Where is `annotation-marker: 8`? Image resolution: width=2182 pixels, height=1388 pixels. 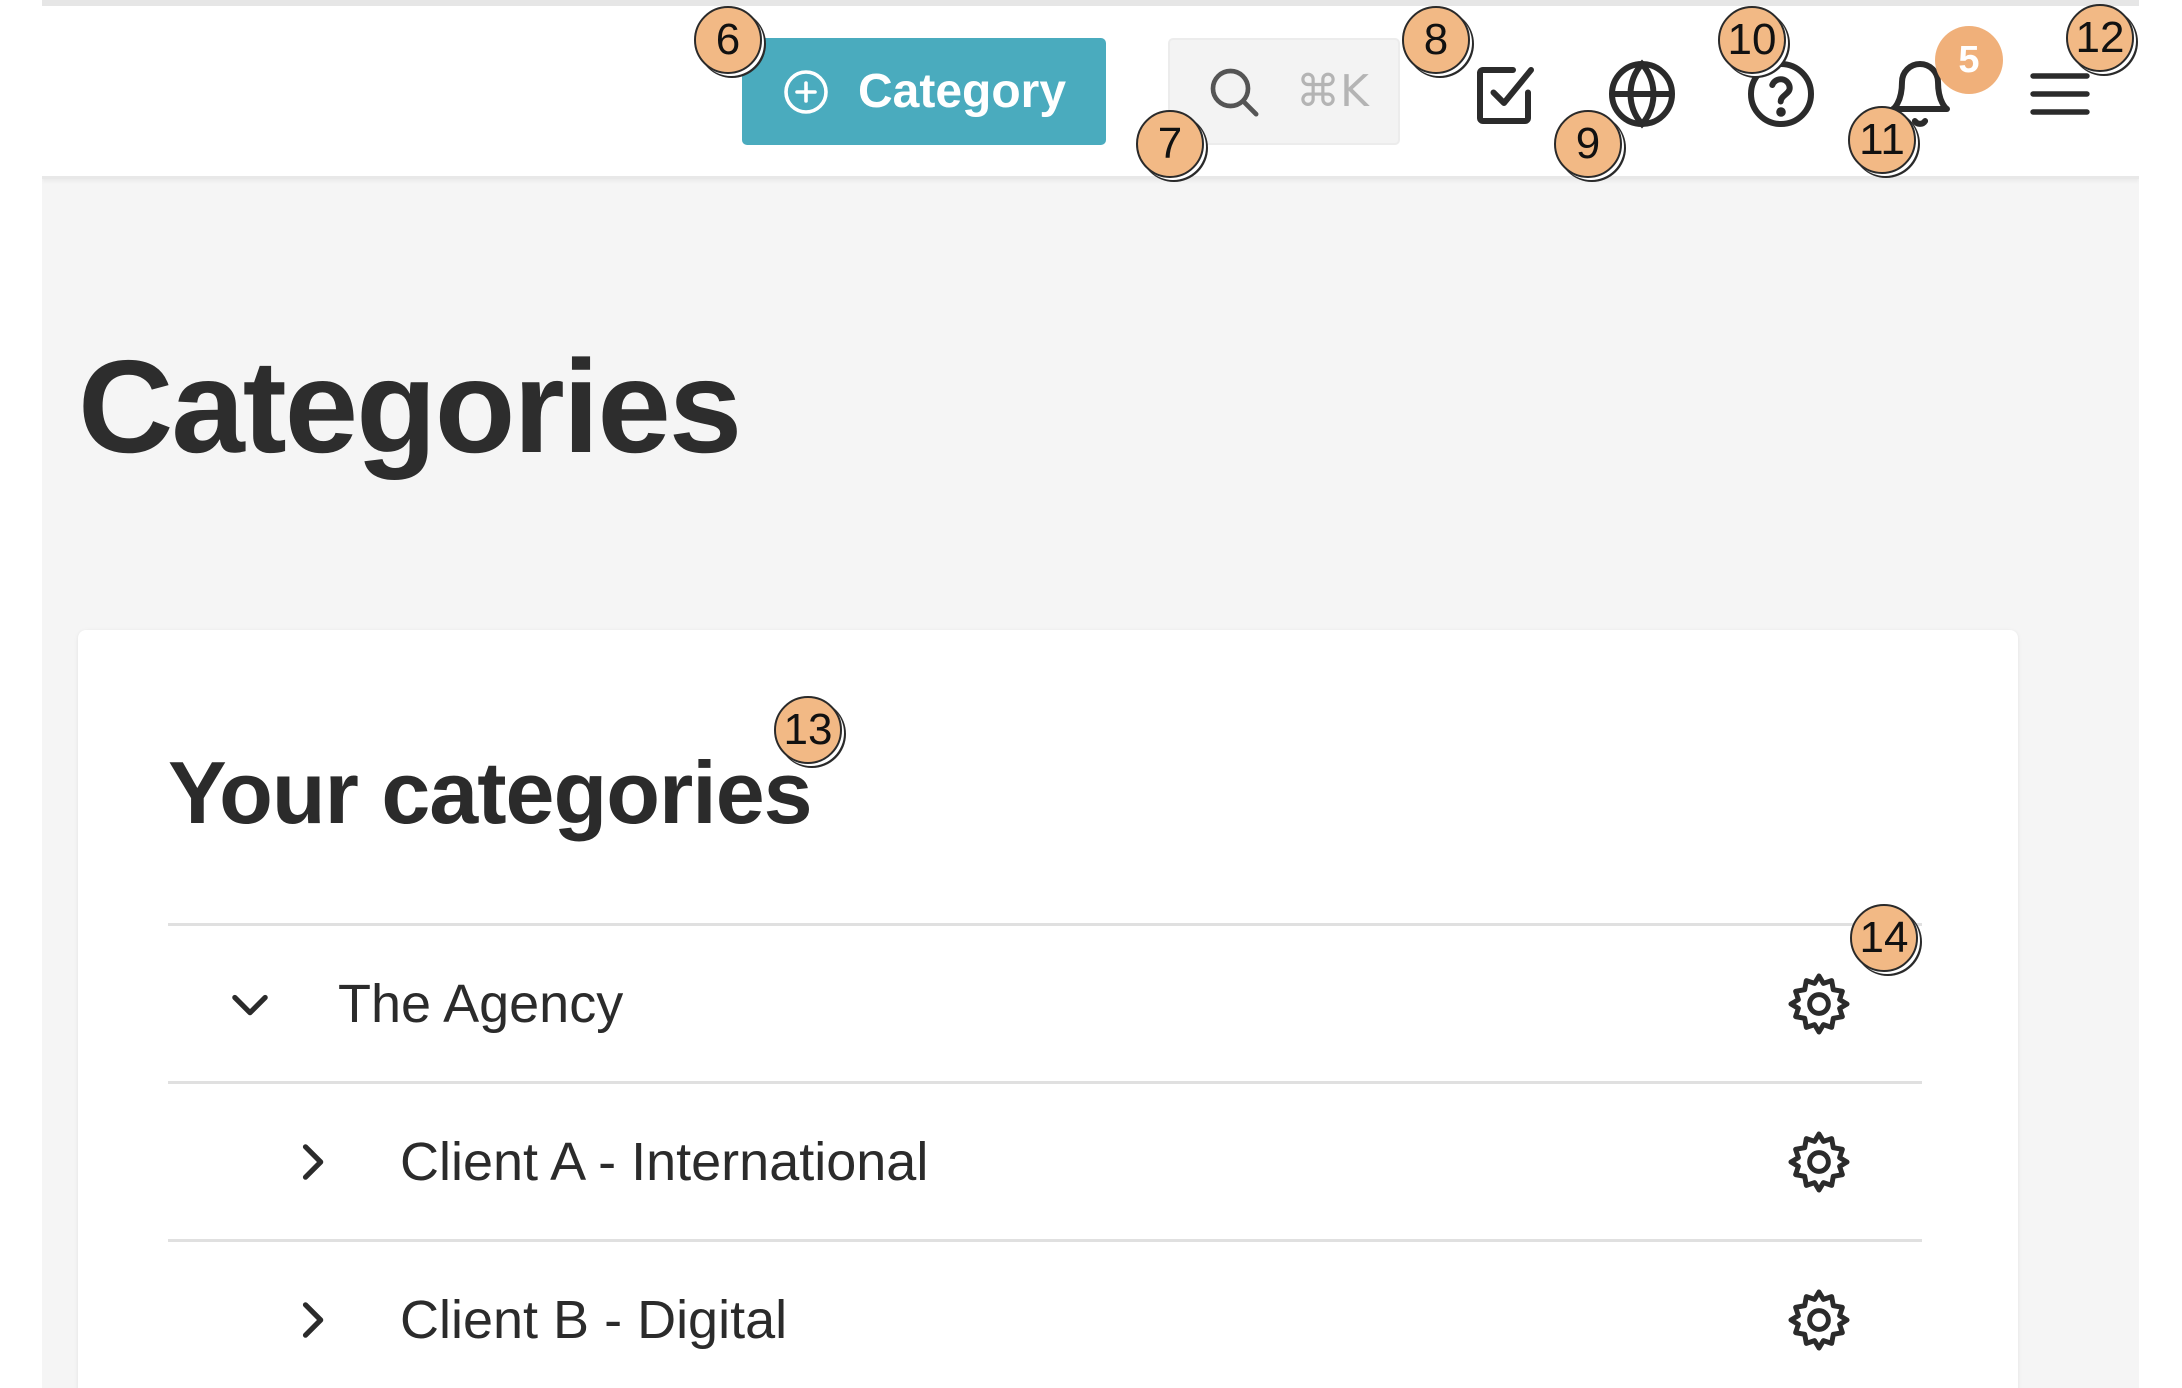
annotation-marker: 8 is located at coordinates (1436, 40).